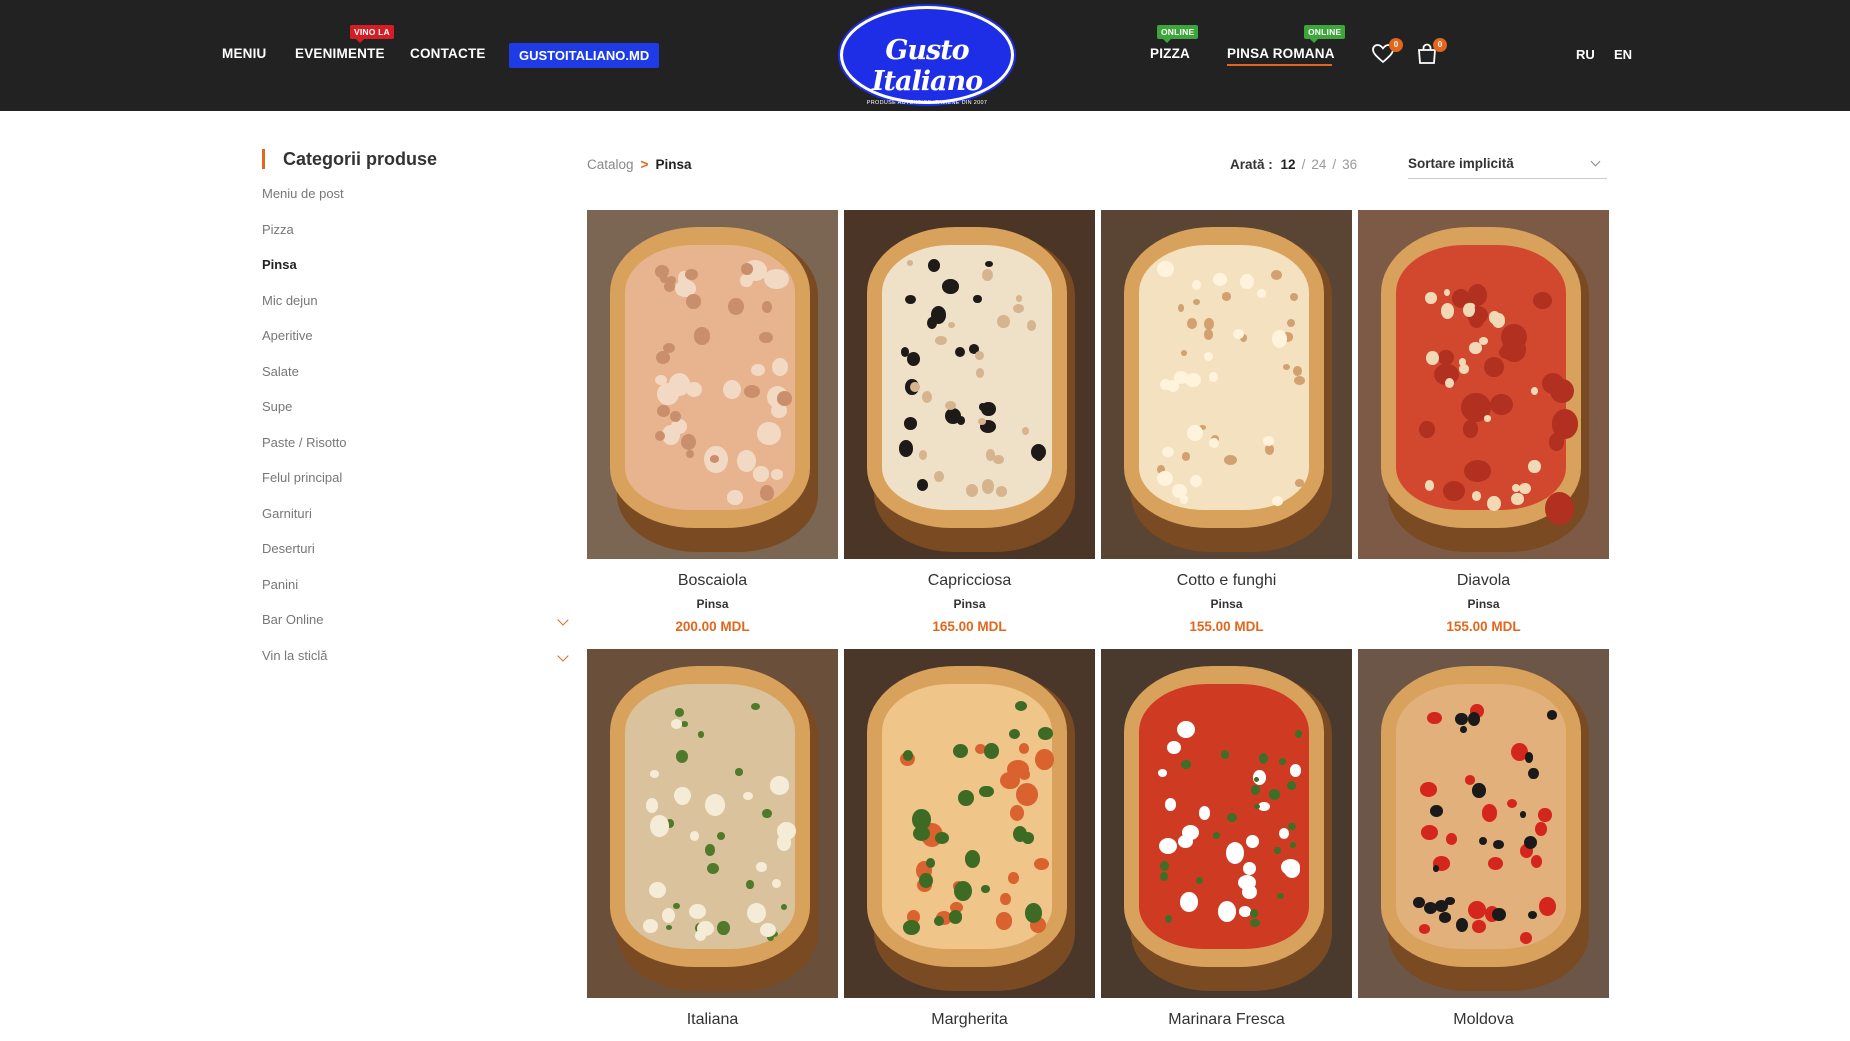 This screenshot has width=1850, height=1041. I want to click on category-item-bar-online: Bar Online, so click(415, 630).